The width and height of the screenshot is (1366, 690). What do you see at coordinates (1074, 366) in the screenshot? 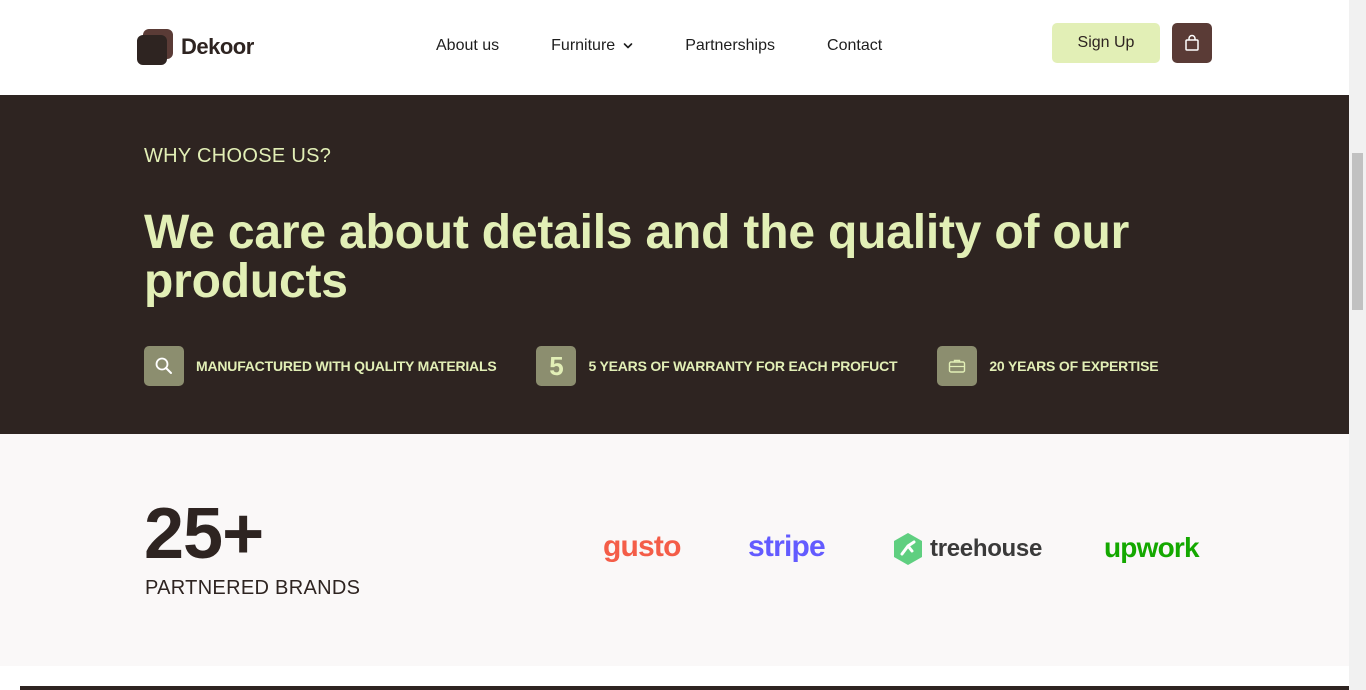
I see `feature-label: 20 YEARS OF EXPERTISE` at bounding box center [1074, 366].